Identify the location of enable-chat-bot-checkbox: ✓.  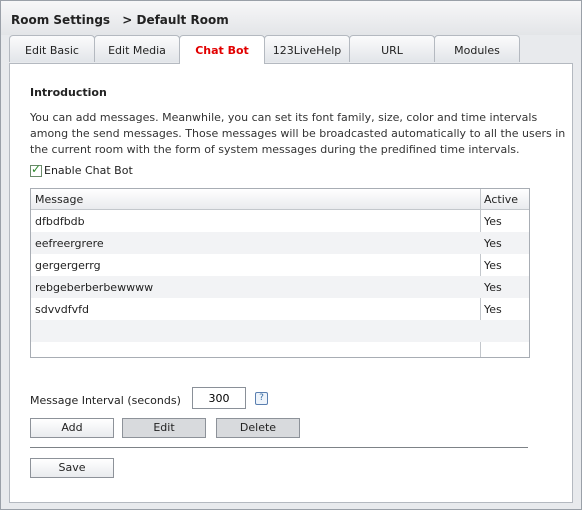
(36, 169).